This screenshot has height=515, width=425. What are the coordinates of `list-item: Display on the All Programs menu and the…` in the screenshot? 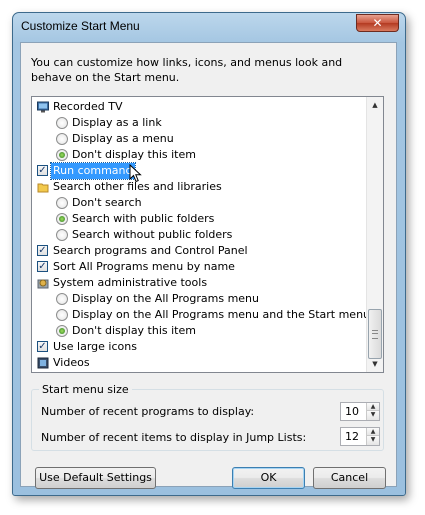 It's located at (199, 315).